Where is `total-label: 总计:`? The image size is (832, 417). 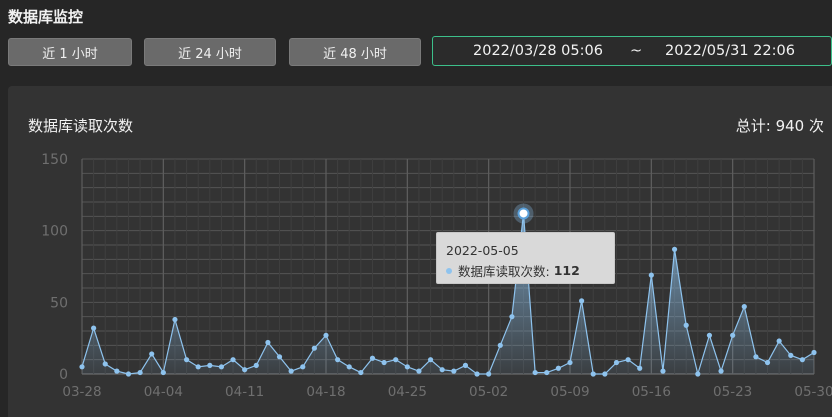
total-label: 总计: is located at coordinates (753, 126).